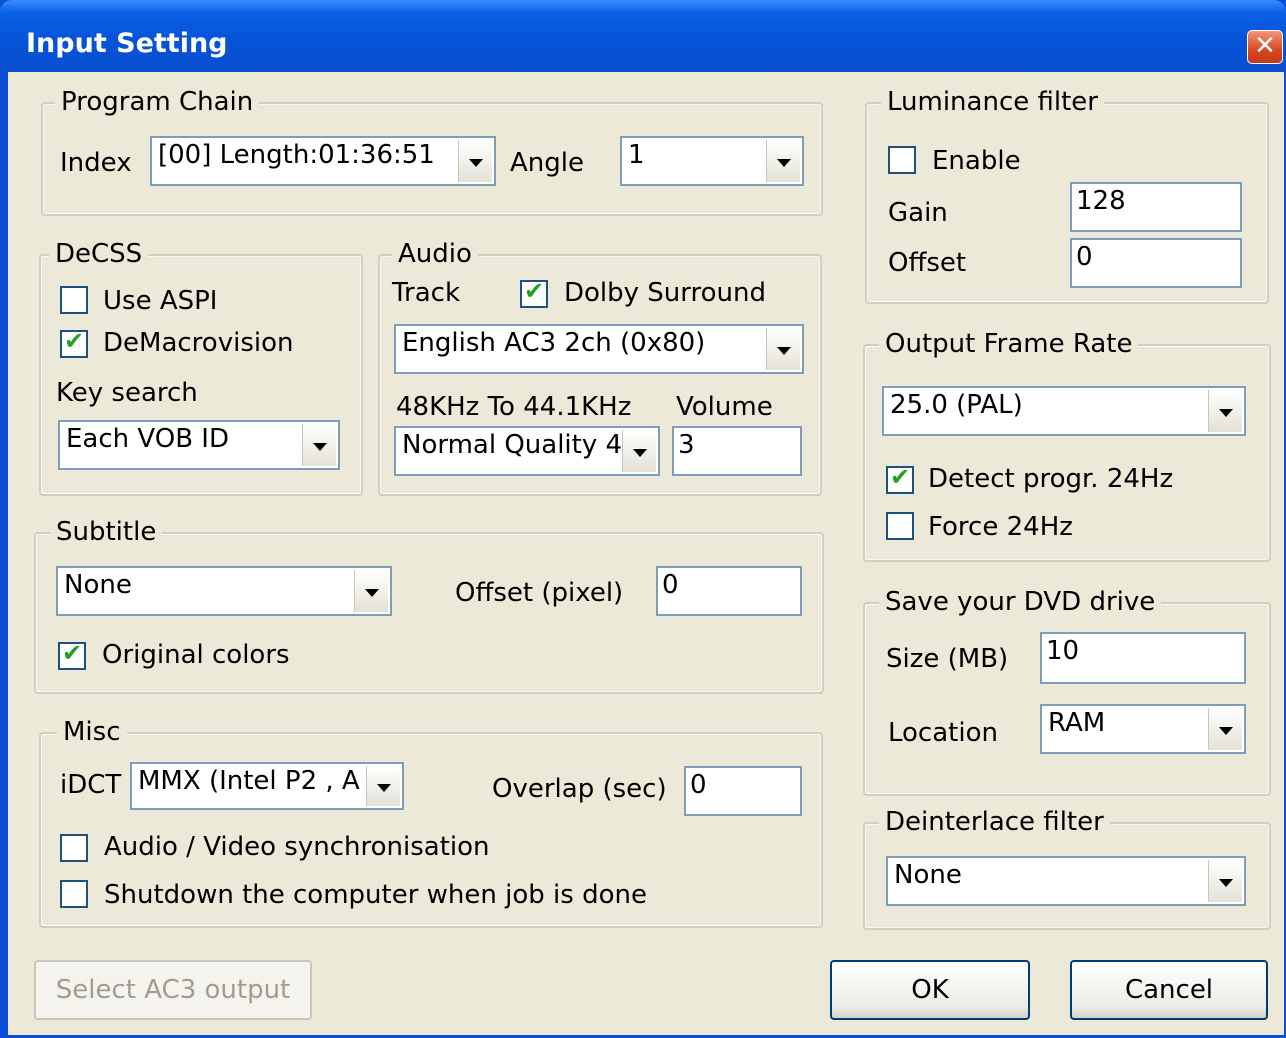 The width and height of the screenshot is (1286, 1038). Describe the element at coordinates (106, 532) in the screenshot. I see `subtitle-title: Subtitle` at that location.